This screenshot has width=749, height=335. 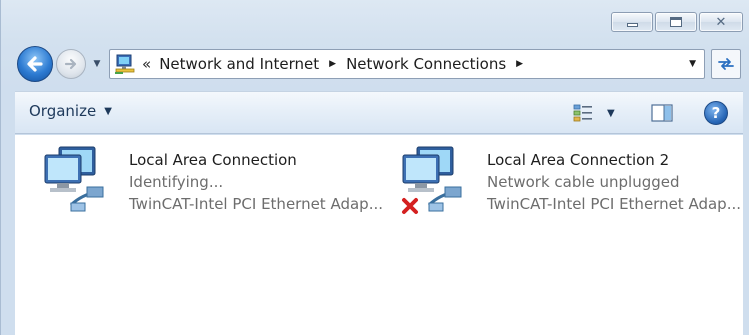 I want to click on organize-button: Organize ▼, so click(x=70, y=111).